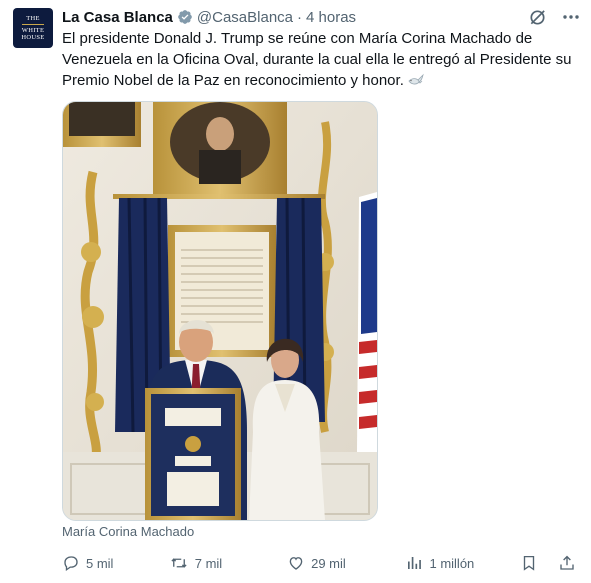 This screenshot has height=583, width=591. I want to click on like-count: 29 mil, so click(328, 563).